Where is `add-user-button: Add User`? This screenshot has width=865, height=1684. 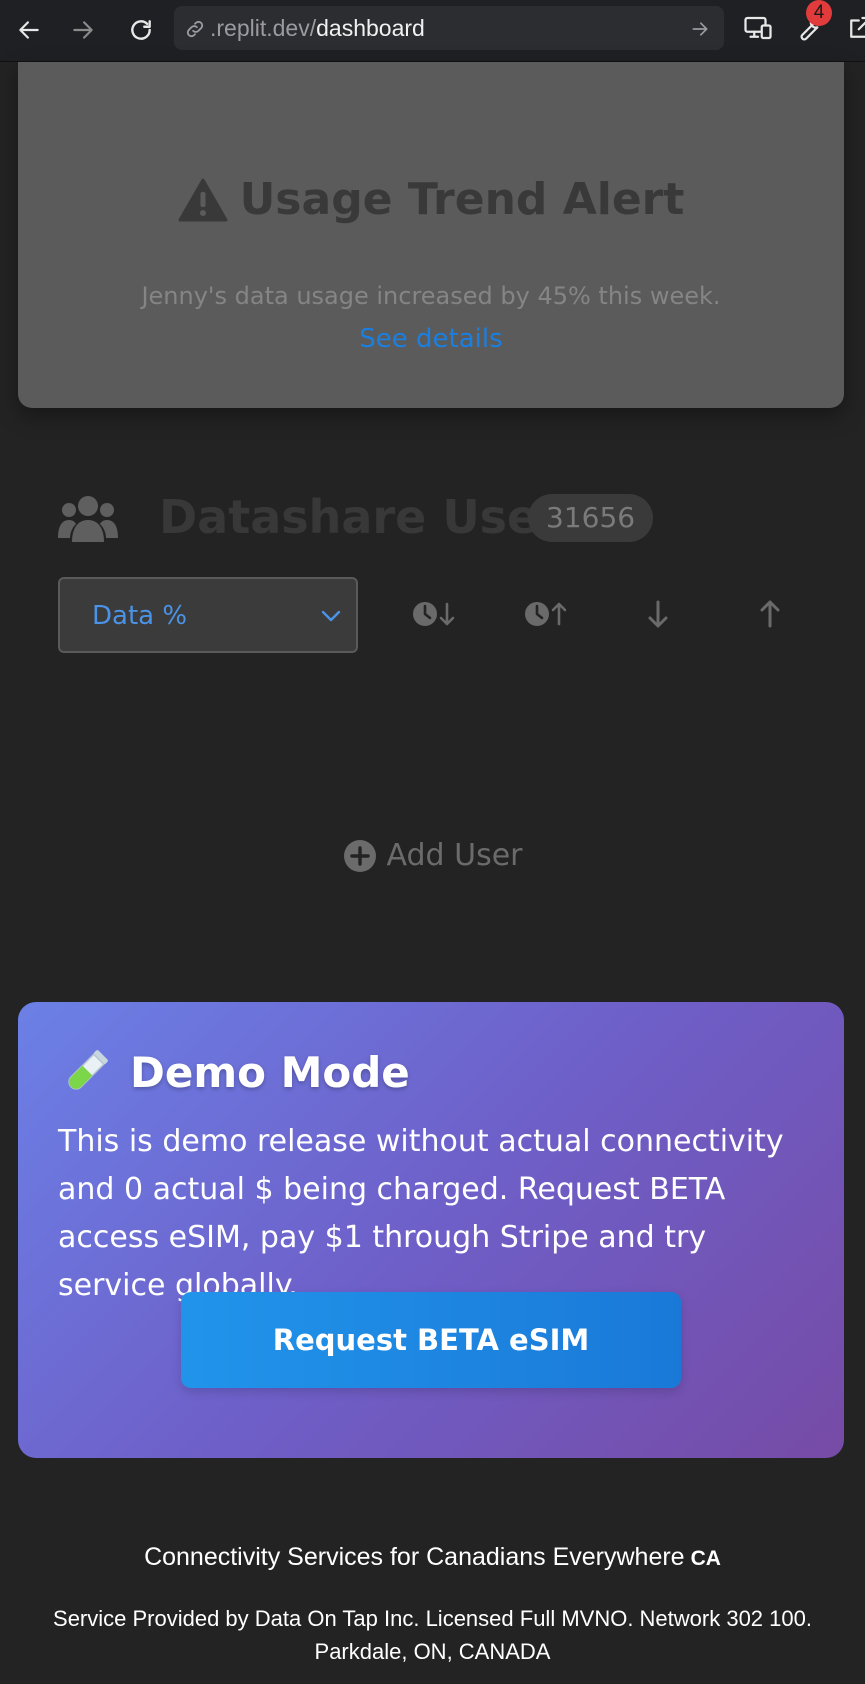 add-user-button: Add User is located at coordinates (432, 855).